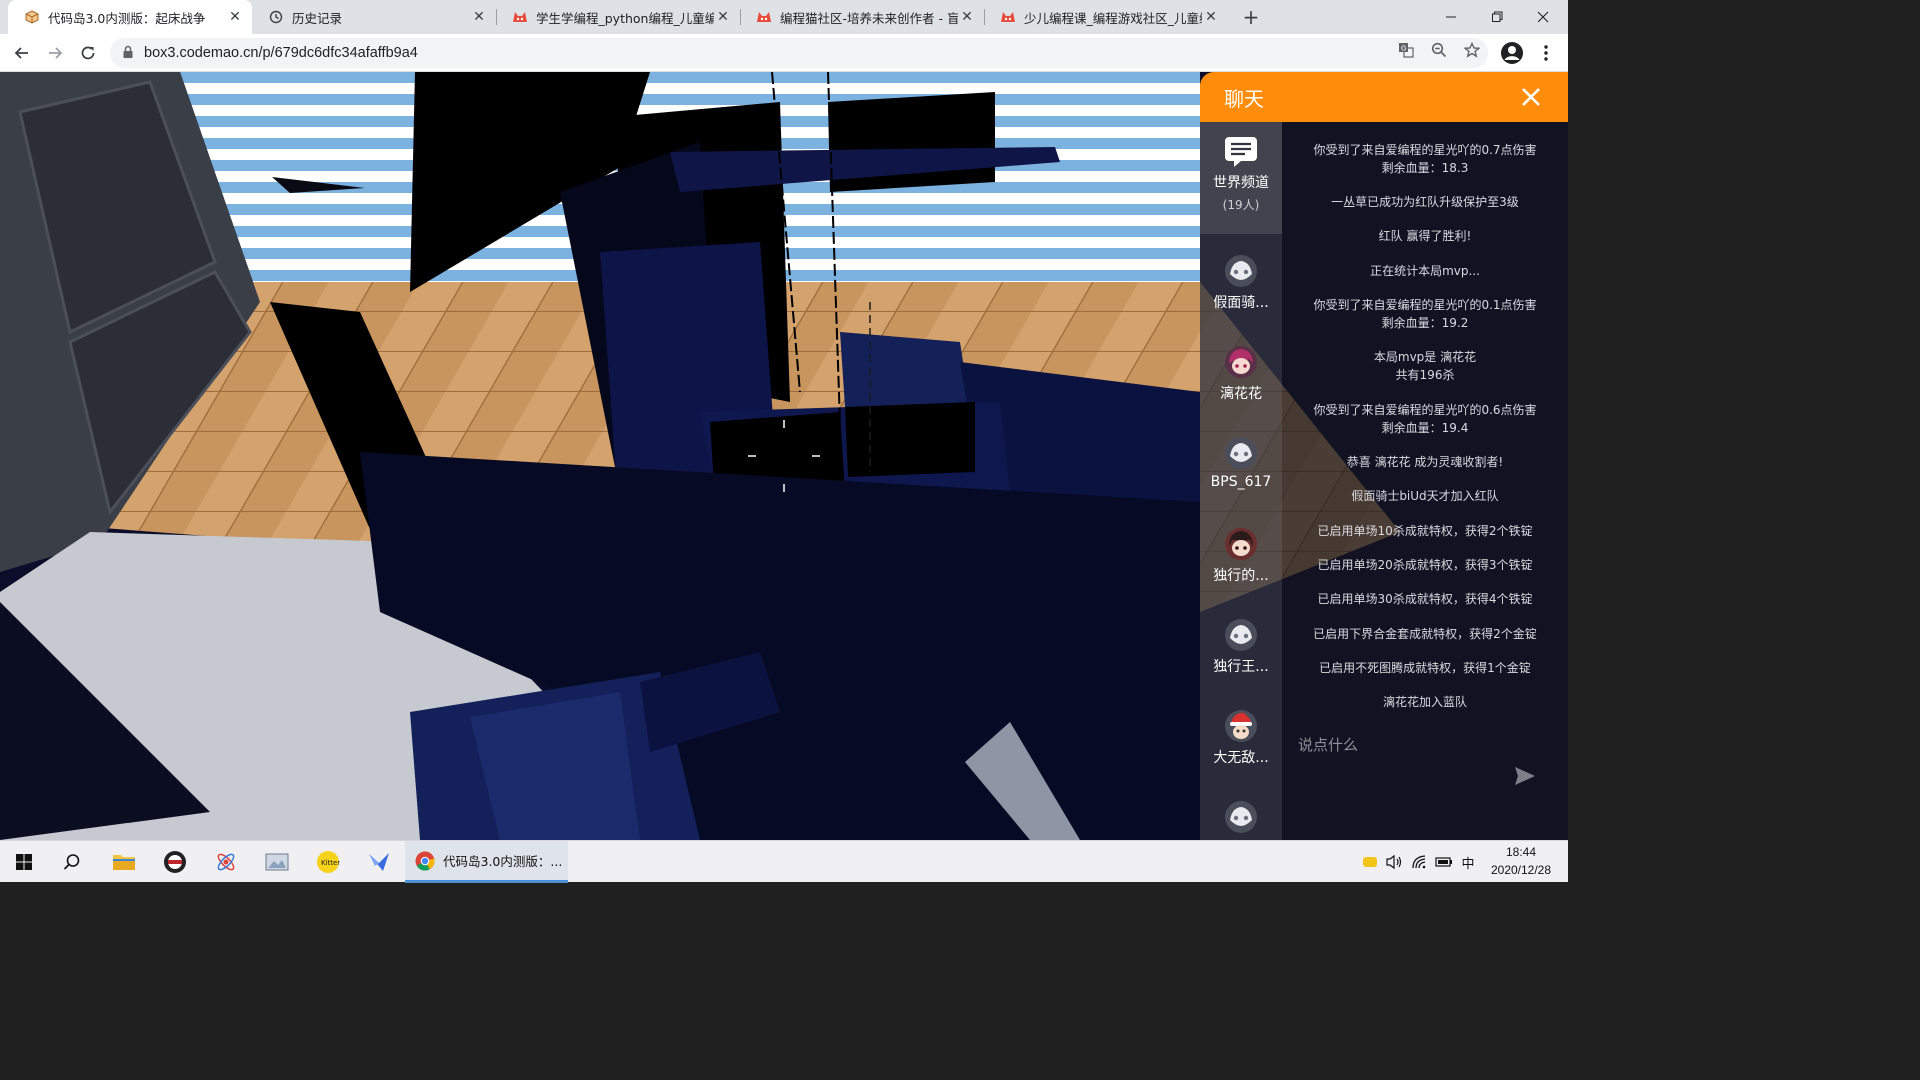  What do you see at coordinates (1425, 599) in the screenshot?
I see `chat-message: 已启用单场30杀成就特权，获得4个铁锭` at bounding box center [1425, 599].